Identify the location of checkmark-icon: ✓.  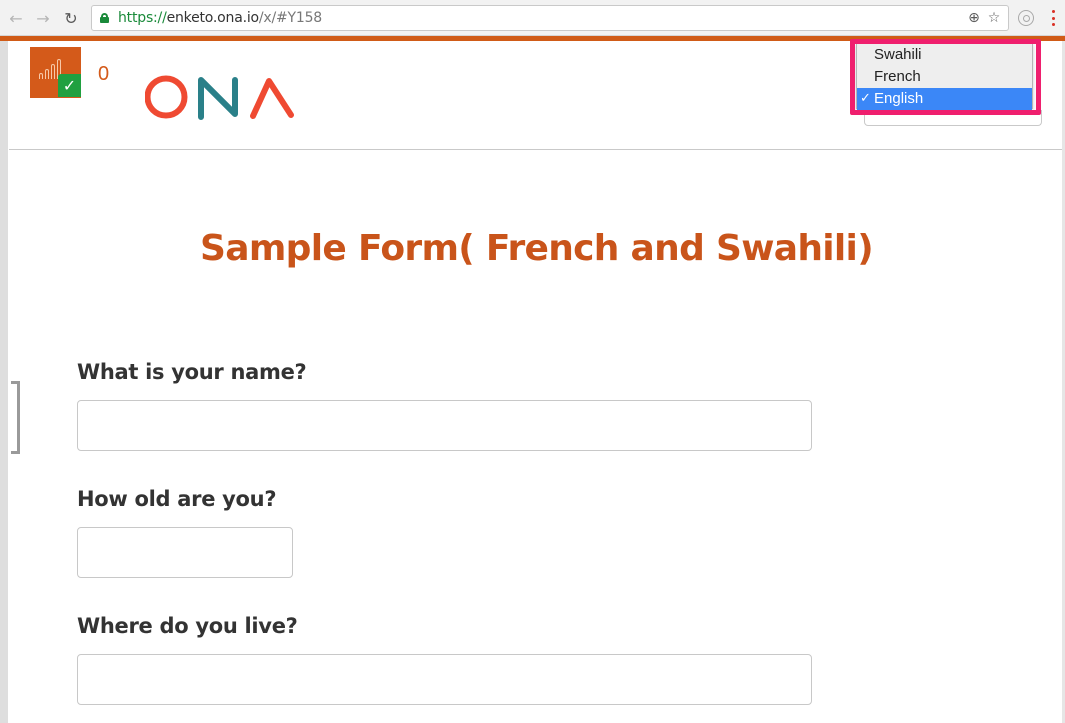
(69, 85).